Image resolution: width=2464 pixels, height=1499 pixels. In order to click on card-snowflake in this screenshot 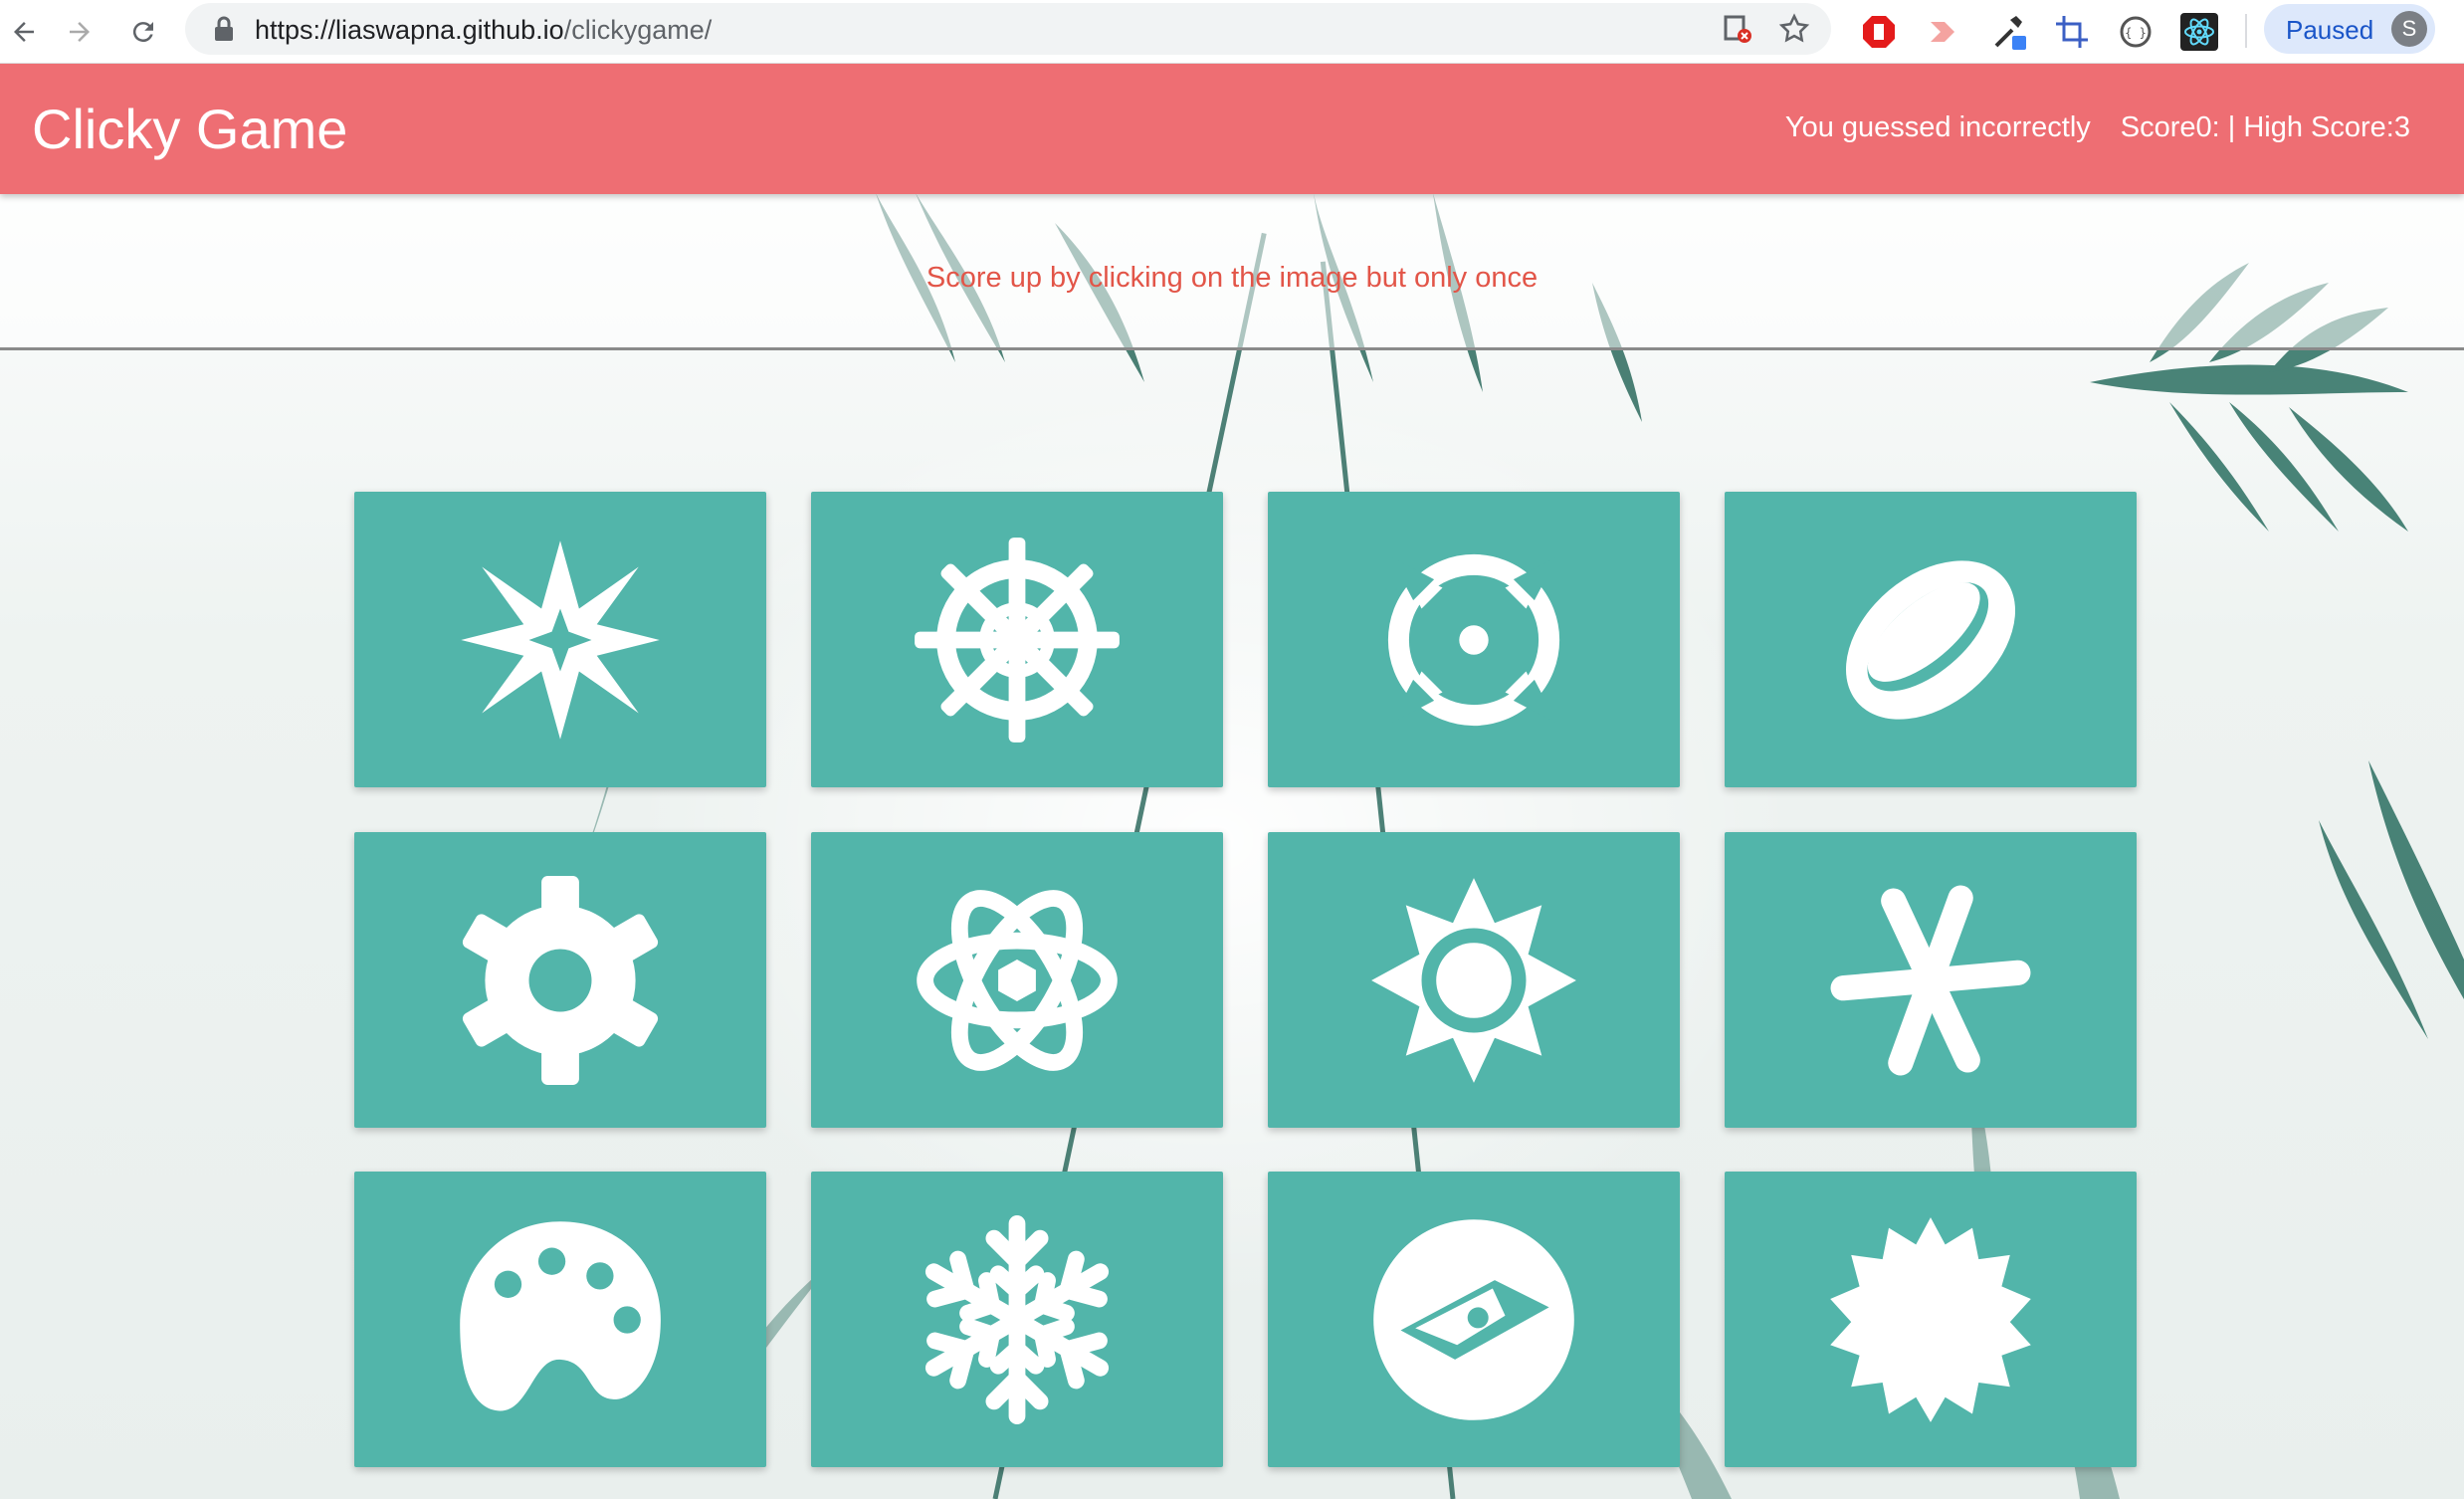, I will do `click(1017, 1320)`.